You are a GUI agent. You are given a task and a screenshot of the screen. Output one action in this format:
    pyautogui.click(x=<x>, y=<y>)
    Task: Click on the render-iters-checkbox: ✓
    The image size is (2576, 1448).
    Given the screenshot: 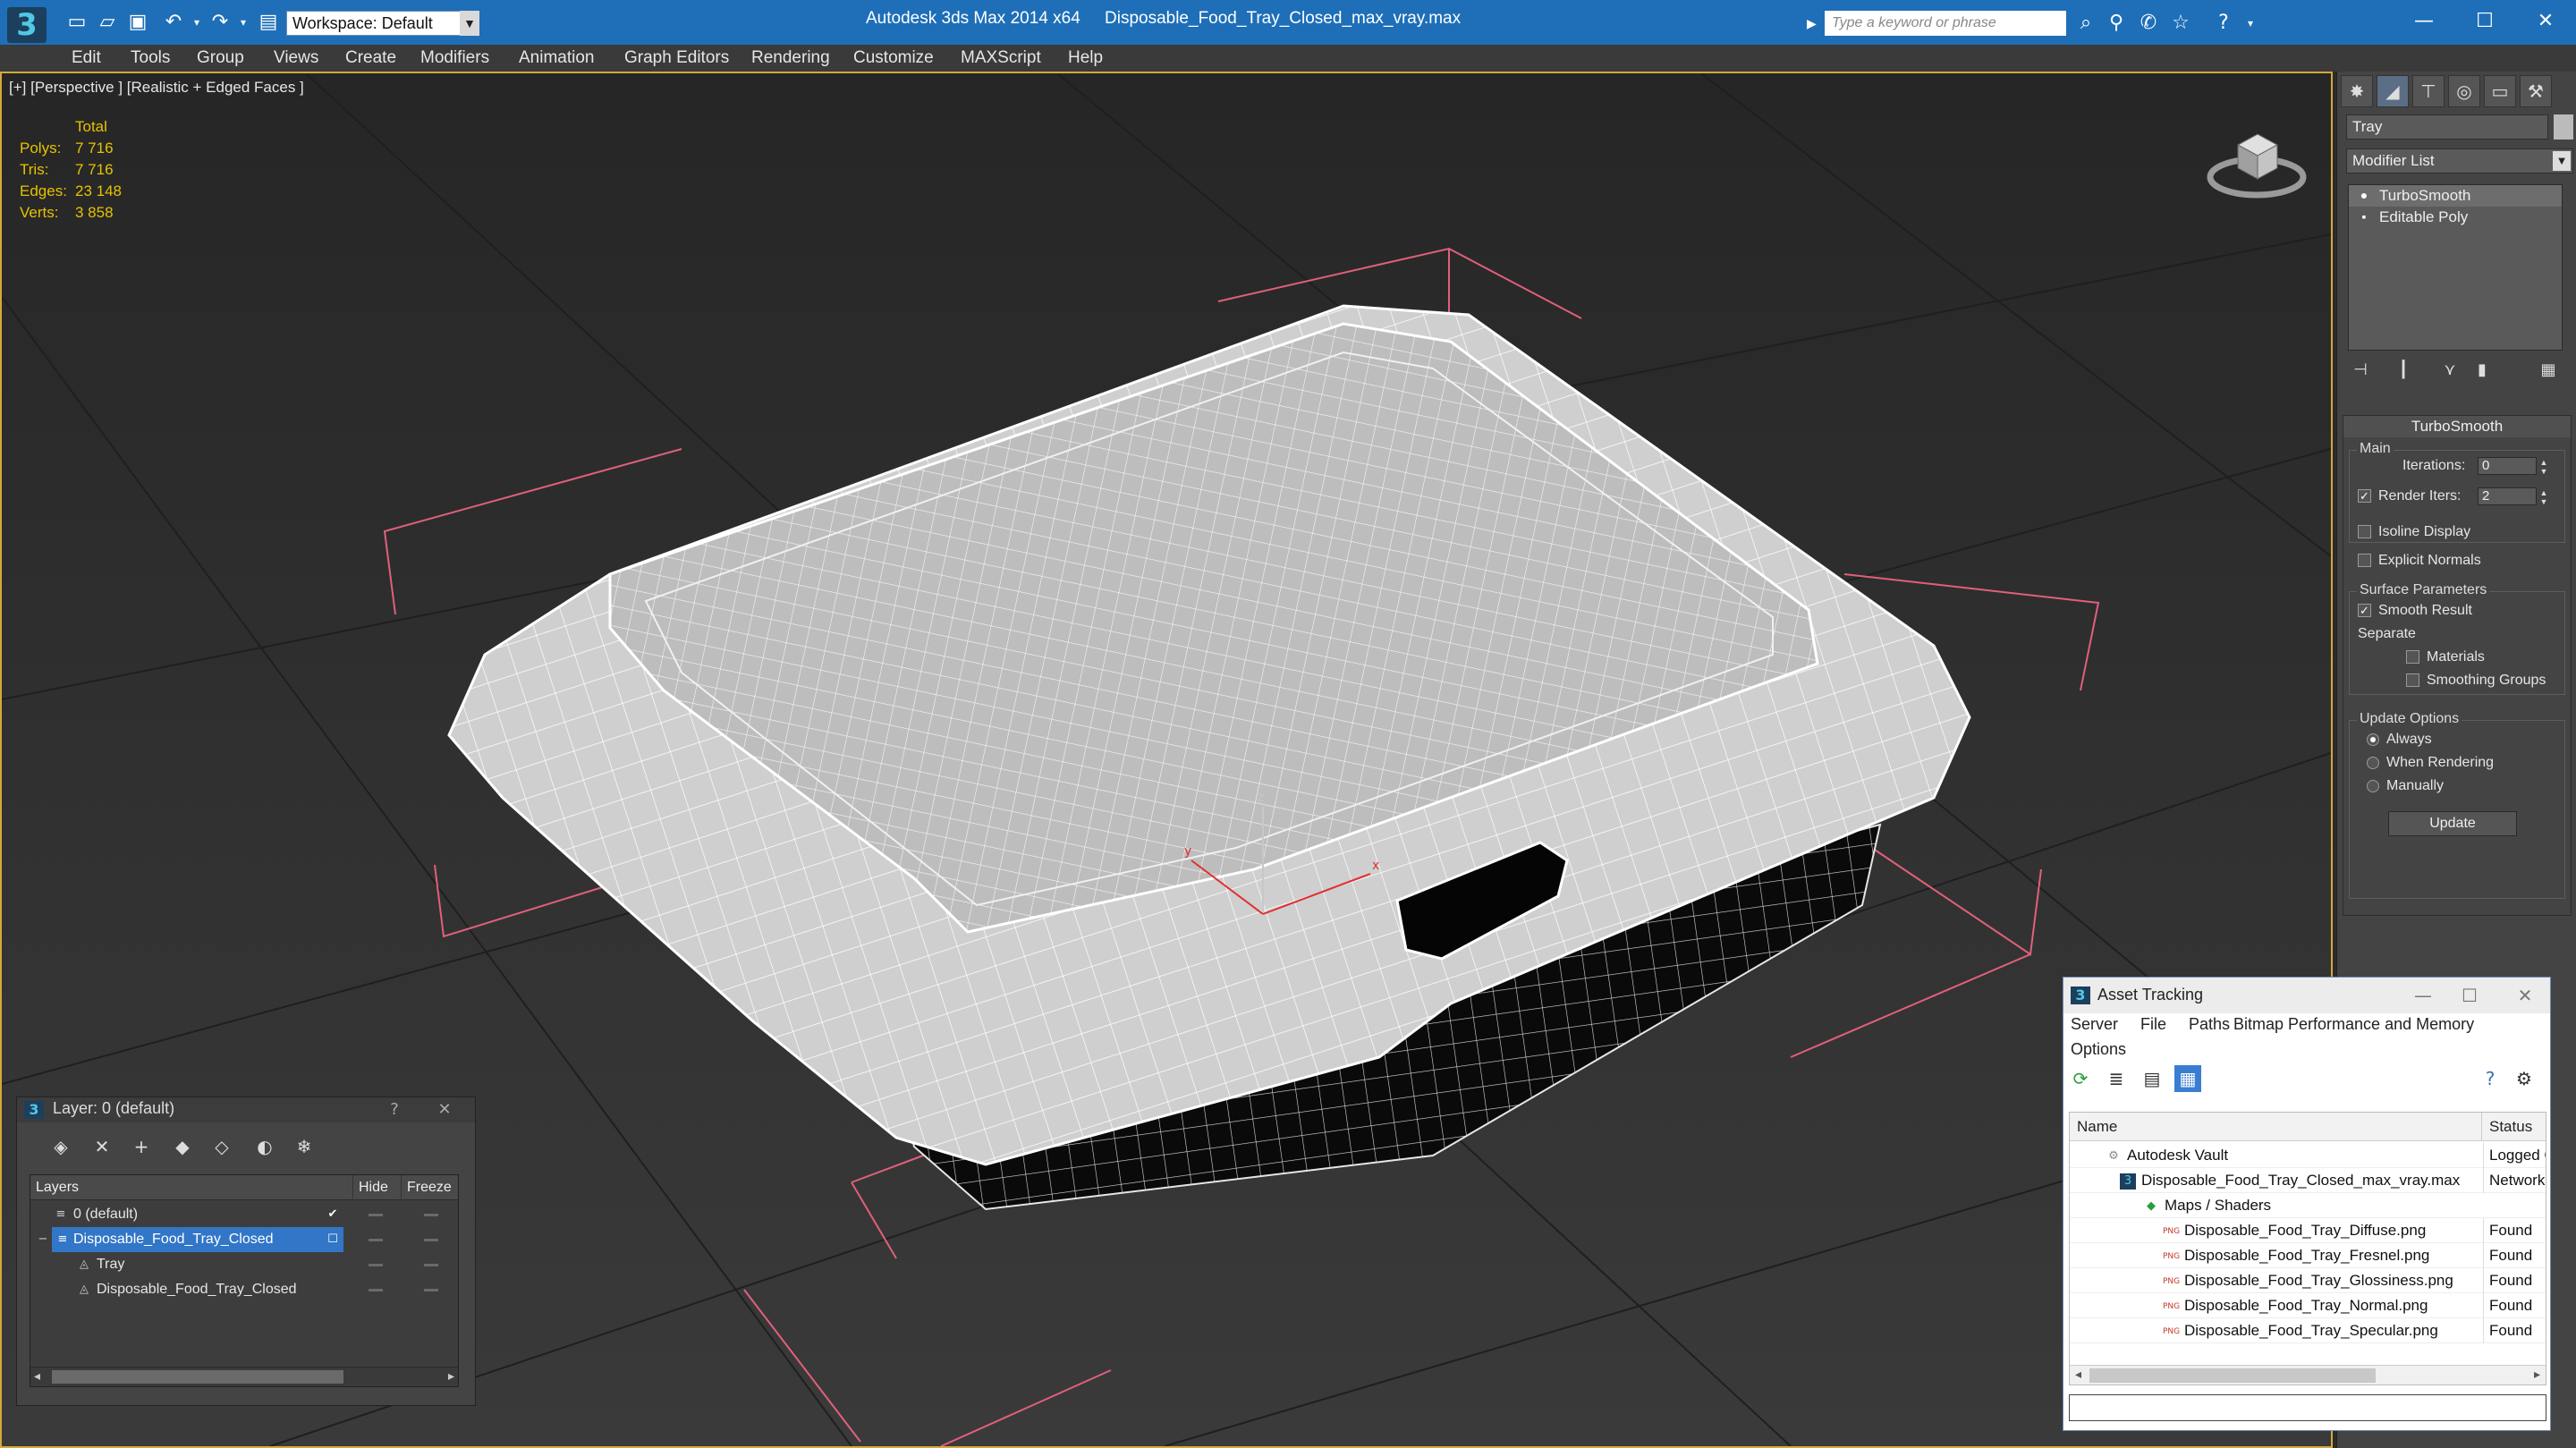 What is the action you would take?
    pyautogui.click(x=2364, y=496)
    